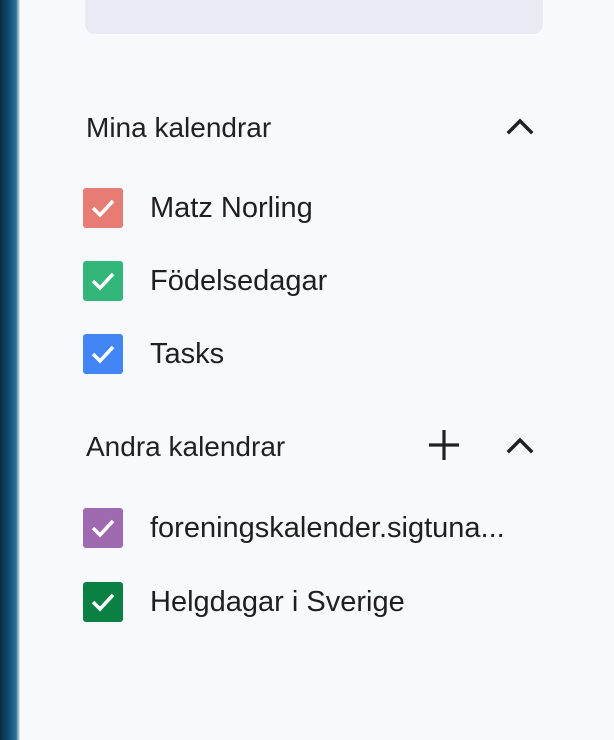 This screenshot has width=614, height=740. I want to click on calendar-label: Helgdagar i Sverige, so click(277, 602).